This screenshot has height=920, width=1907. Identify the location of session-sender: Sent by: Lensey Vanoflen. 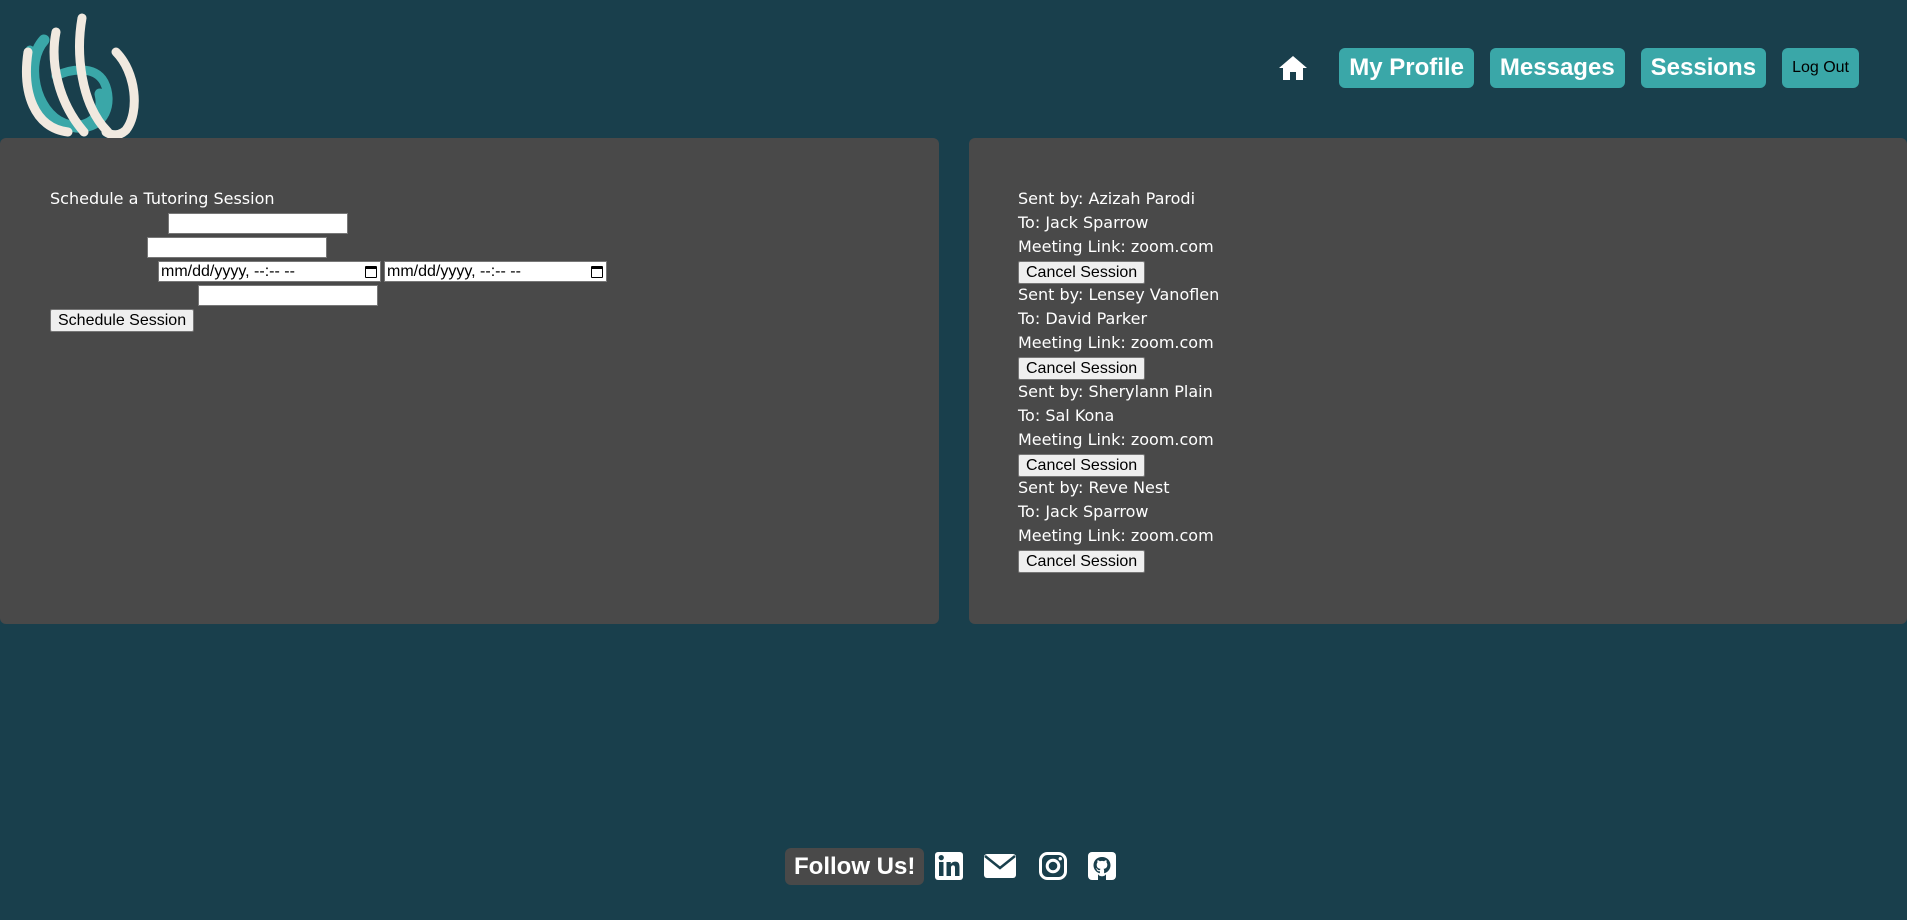
(1119, 294).